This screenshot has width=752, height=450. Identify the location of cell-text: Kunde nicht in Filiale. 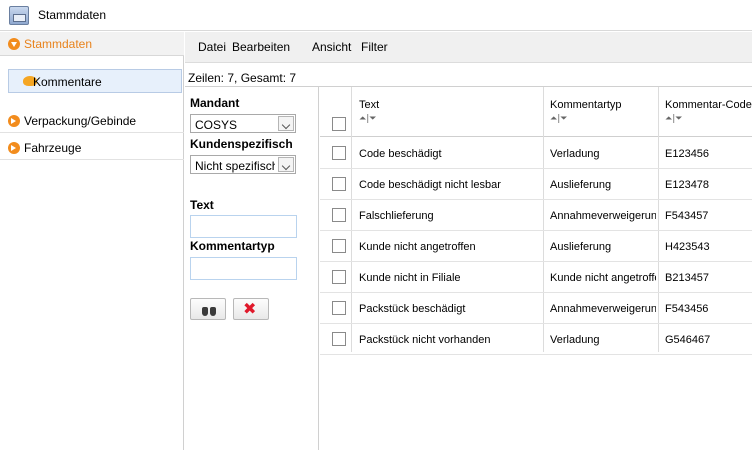
(410, 278).